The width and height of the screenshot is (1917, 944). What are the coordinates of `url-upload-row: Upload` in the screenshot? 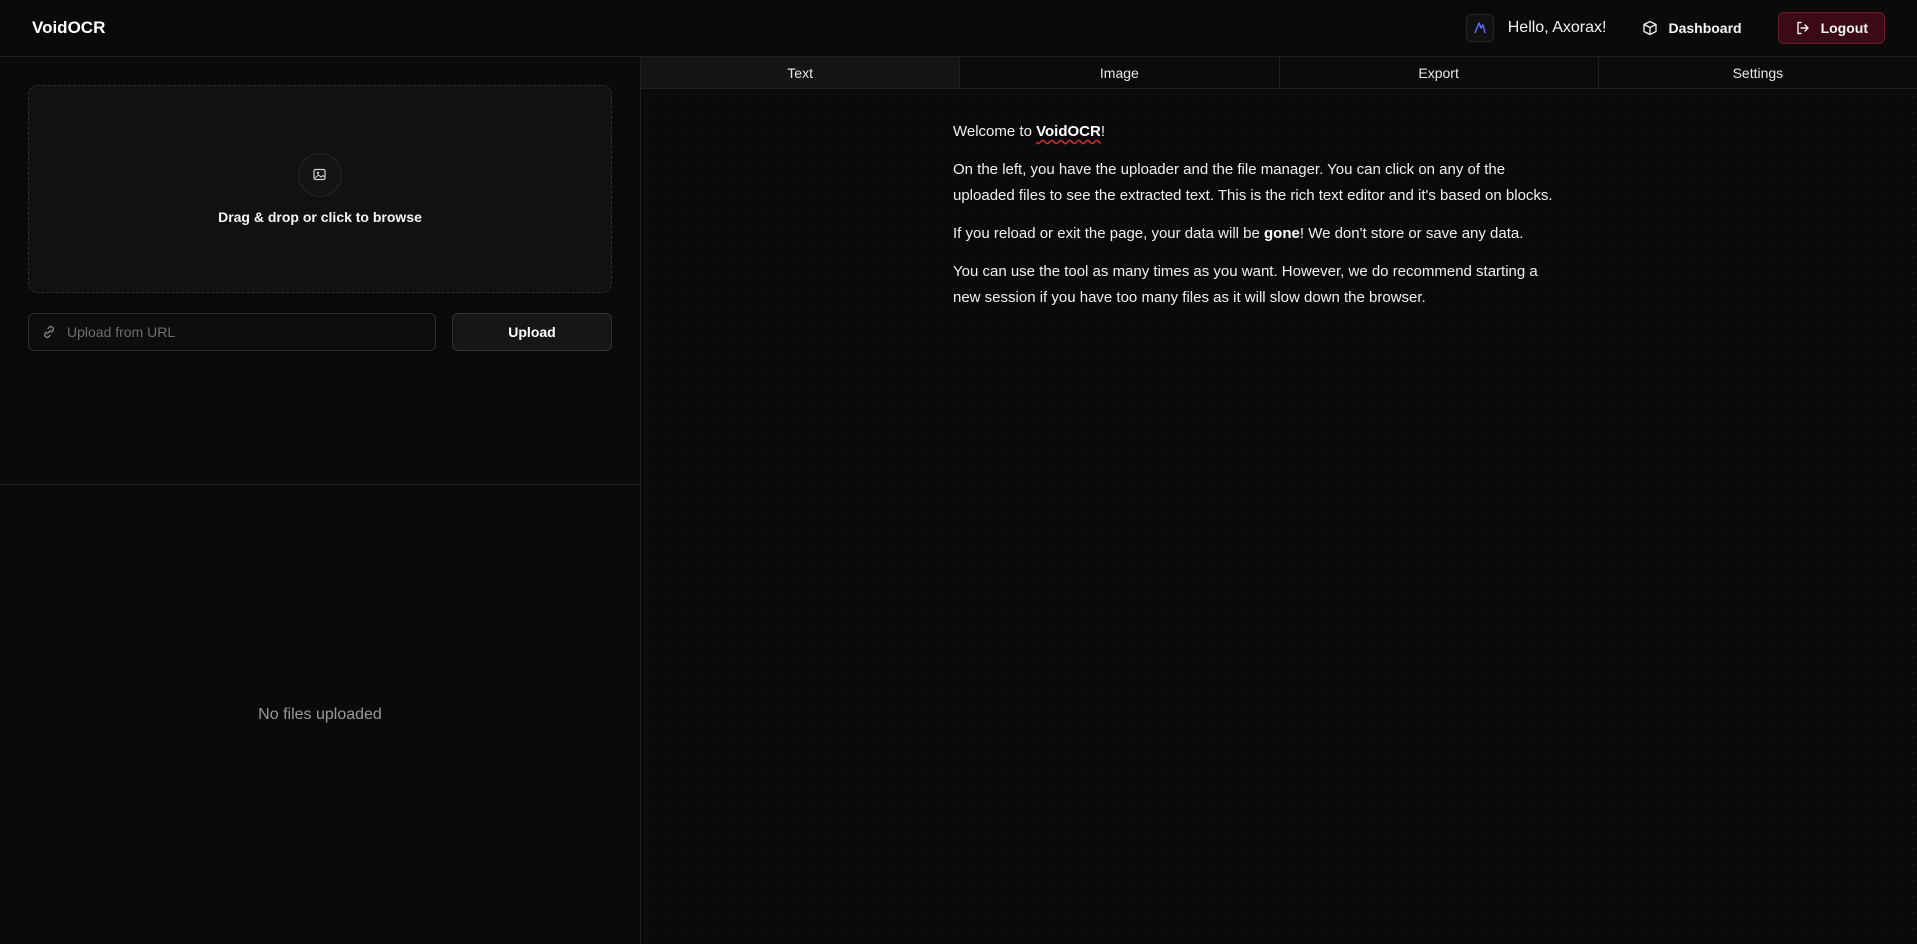 It's located at (320, 332).